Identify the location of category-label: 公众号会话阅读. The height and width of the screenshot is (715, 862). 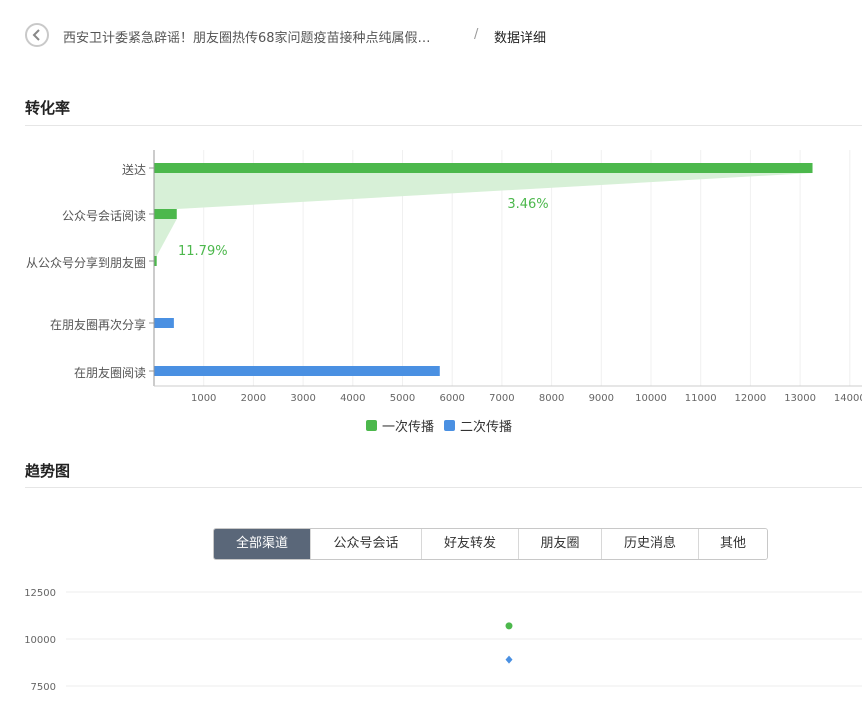
(104, 216).